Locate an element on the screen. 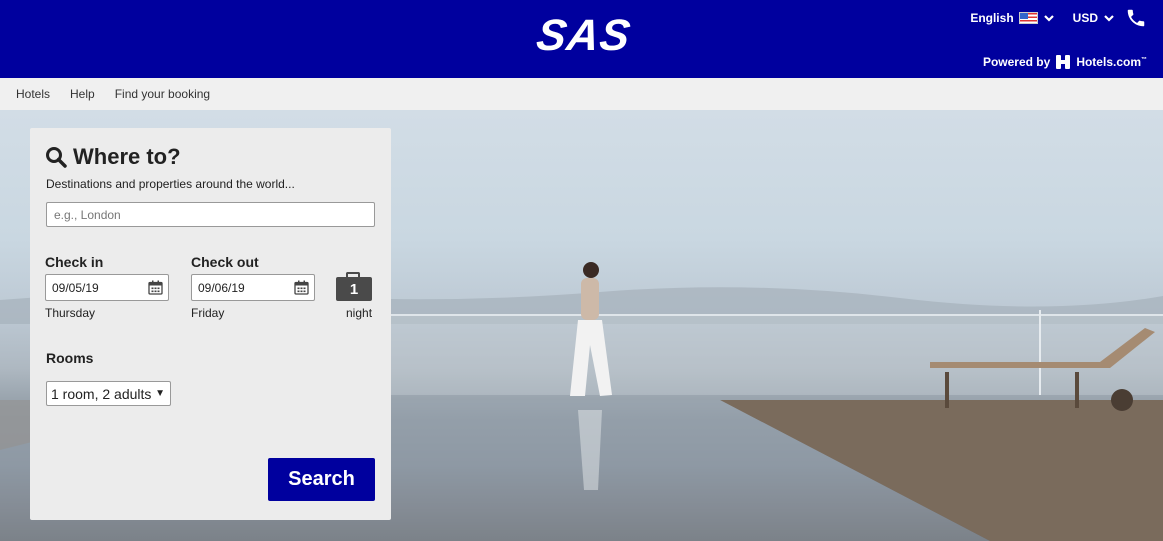 The width and height of the screenshot is (1163, 541). rooms-value: 1 room, 2 adults is located at coordinates (101, 393).